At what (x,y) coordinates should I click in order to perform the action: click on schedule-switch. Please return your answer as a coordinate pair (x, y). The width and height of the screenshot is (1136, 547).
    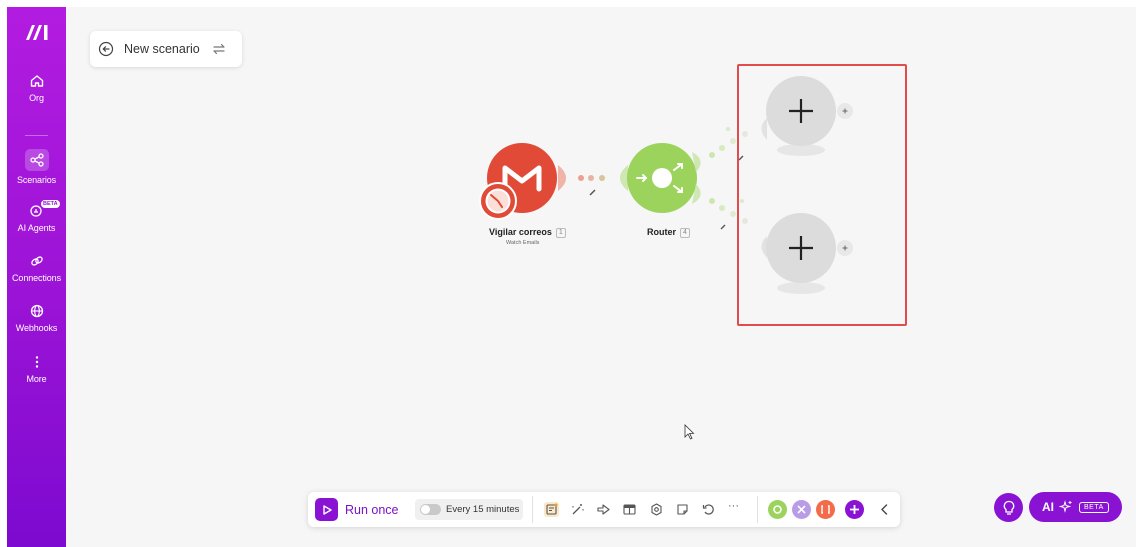
    Looking at the image, I should click on (430, 509).